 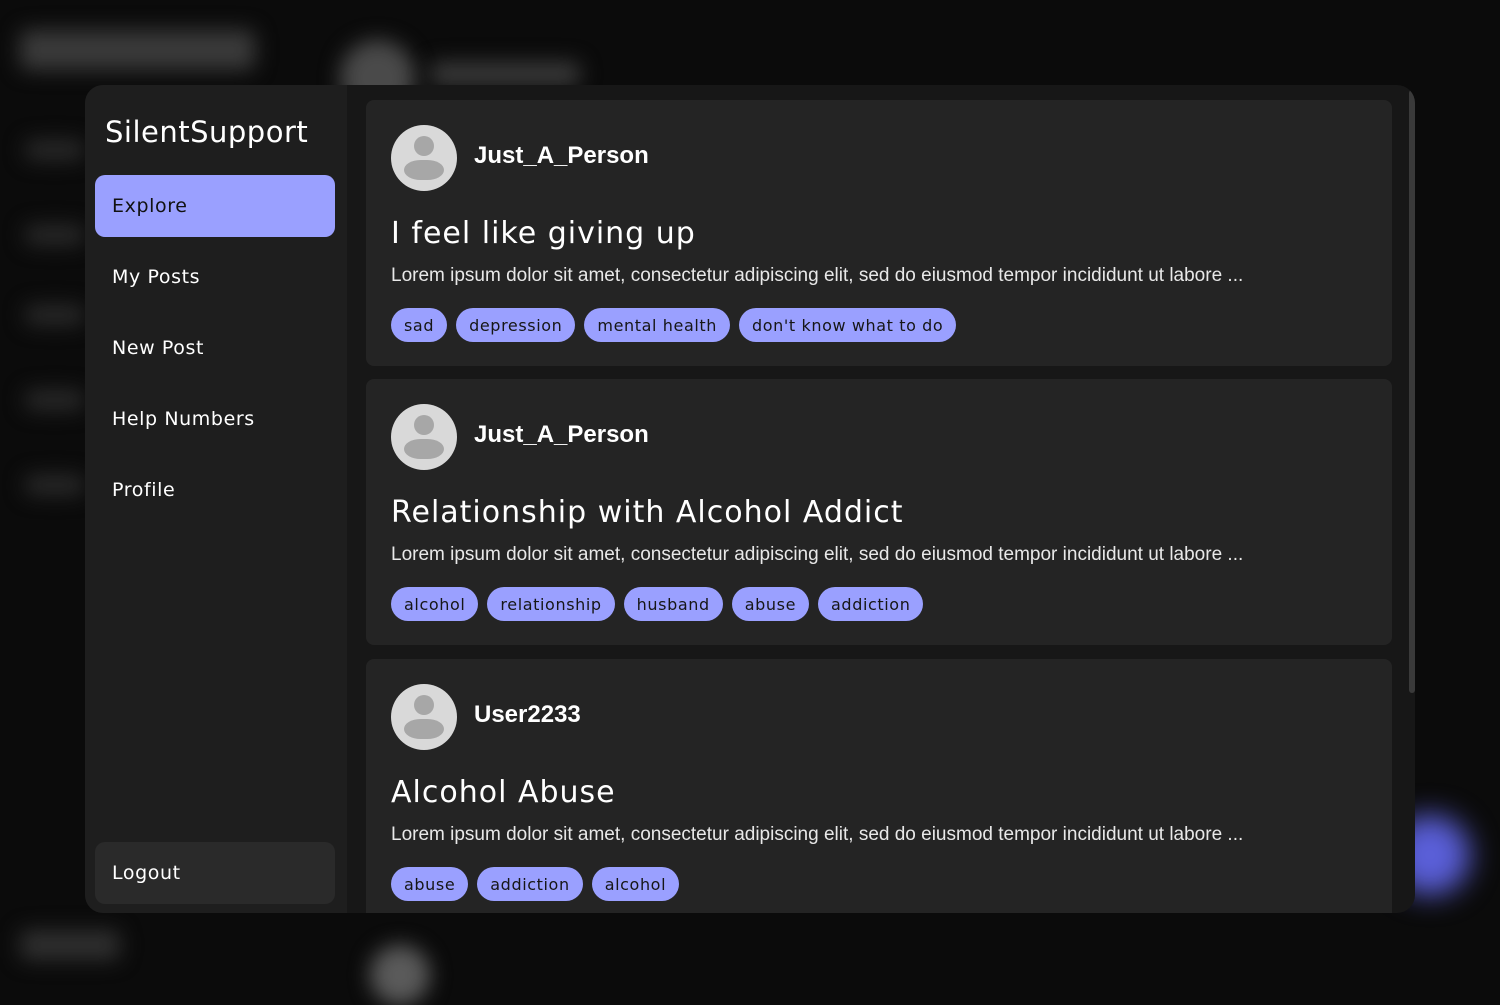 I want to click on tag-chip: sad, so click(x=419, y=325).